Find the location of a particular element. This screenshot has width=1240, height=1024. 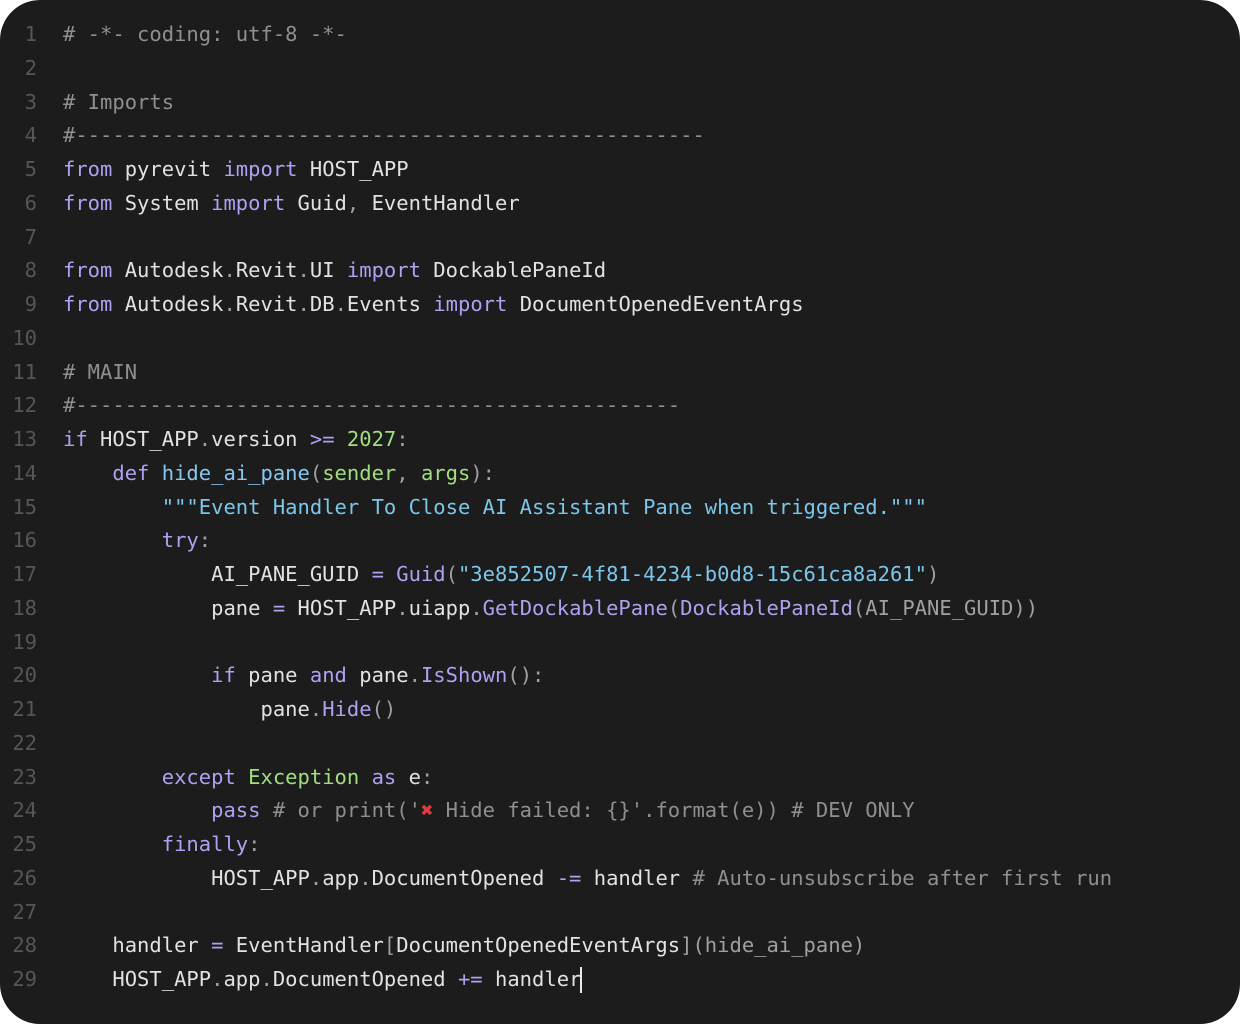

line-number: 16 is located at coordinates (24, 540).